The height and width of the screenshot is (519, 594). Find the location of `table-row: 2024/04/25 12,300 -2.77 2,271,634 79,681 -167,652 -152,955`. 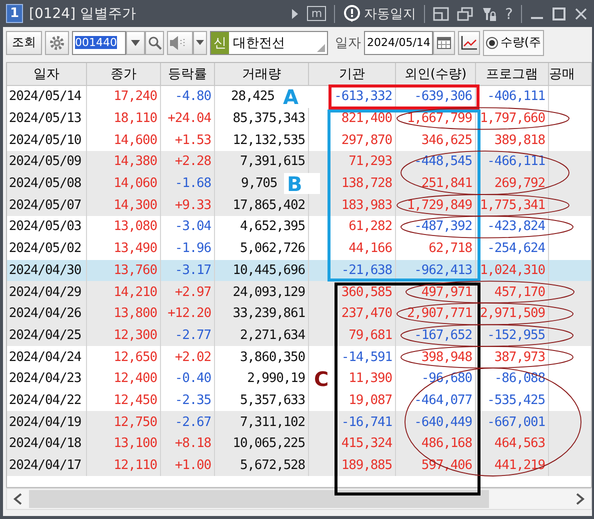

table-row: 2024/04/25 12,300 -2.77 2,271,634 79,681 -167,652 -152,955 is located at coordinates (299, 335).